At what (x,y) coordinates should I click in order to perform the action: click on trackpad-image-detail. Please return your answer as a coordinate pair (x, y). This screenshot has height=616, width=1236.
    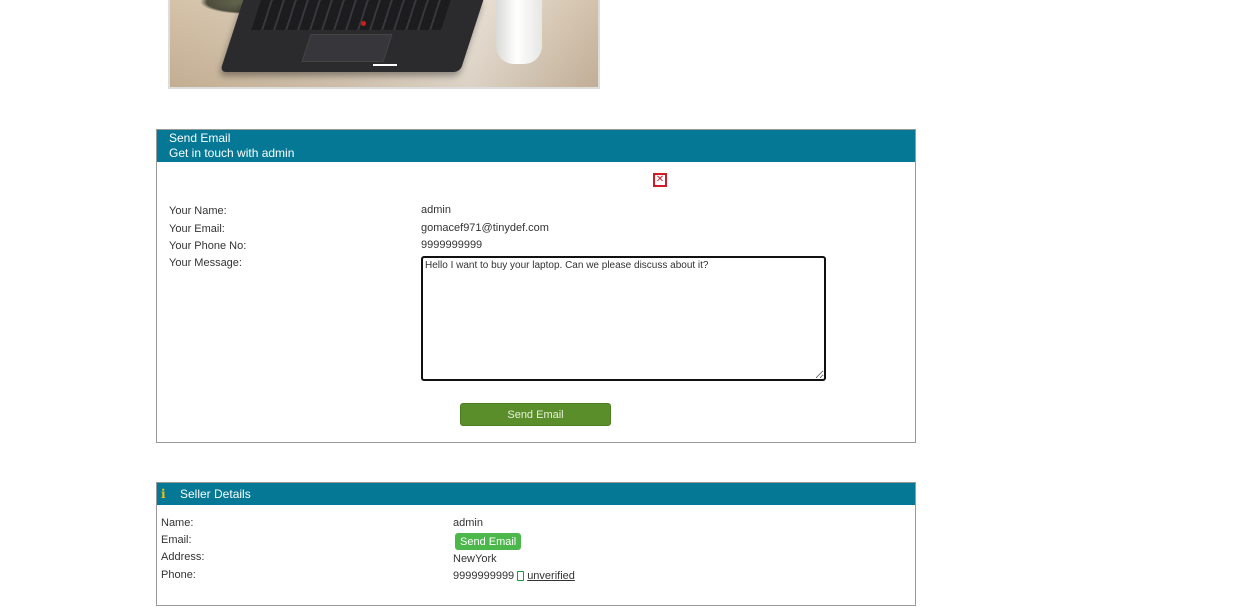
    Looking at the image, I should click on (347, 48).